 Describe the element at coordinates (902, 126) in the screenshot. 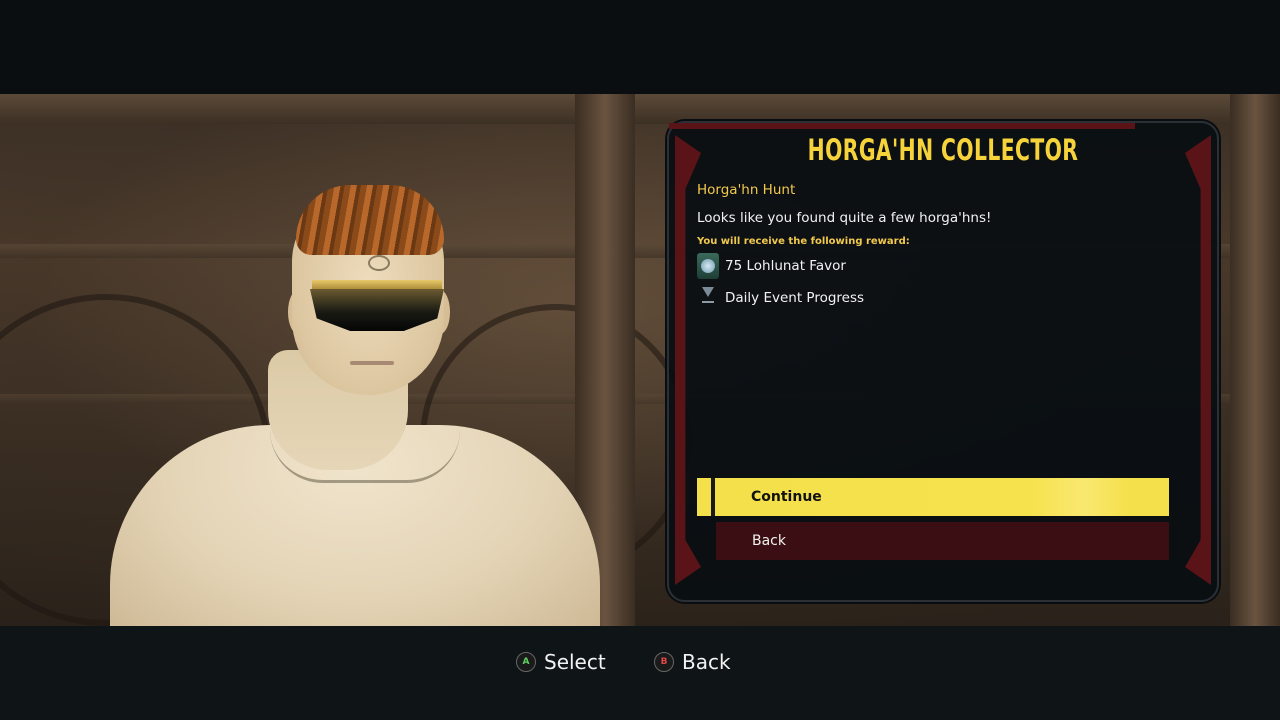

I see `dialog-frame-bottom` at that location.